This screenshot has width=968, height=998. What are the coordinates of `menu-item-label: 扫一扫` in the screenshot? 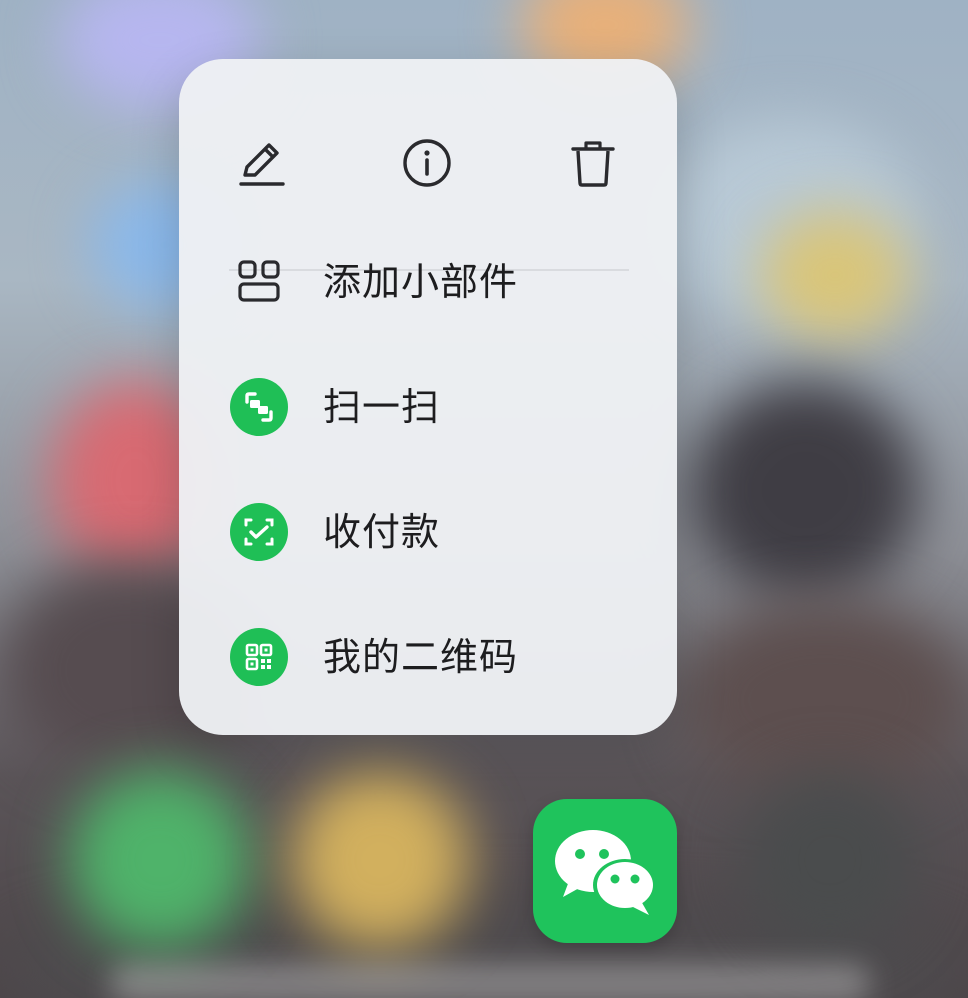 It's located at (382, 407).